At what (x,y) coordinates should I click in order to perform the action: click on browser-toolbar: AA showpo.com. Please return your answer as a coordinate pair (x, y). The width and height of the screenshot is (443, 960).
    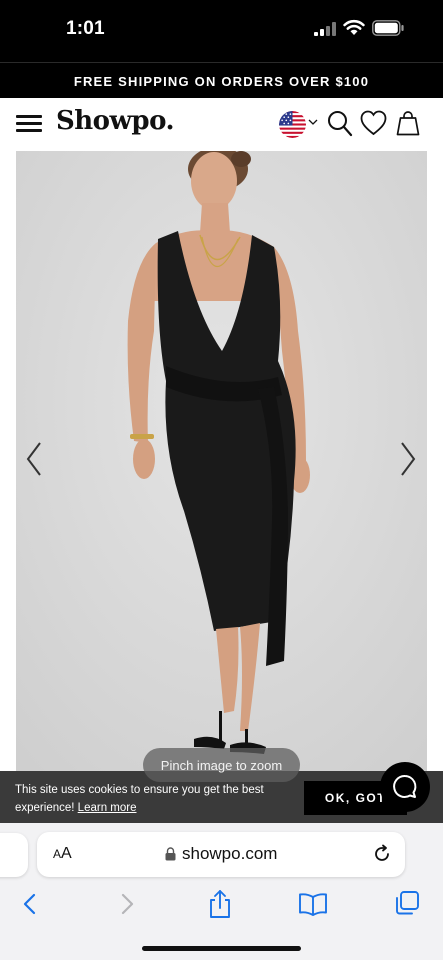
    Looking at the image, I should click on (221, 891).